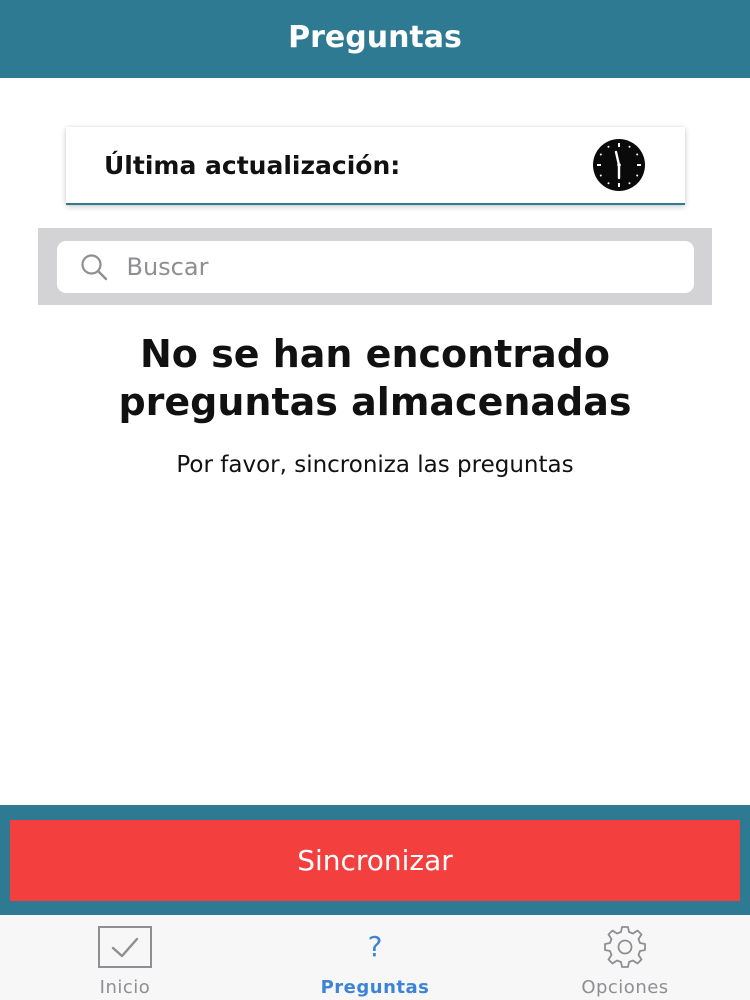 The height and width of the screenshot is (1000, 750). Describe the element at coordinates (375, 465) in the screenshot. I see `empty-state-subtitle: Por favor, sincroniza las preguntas` at that location.